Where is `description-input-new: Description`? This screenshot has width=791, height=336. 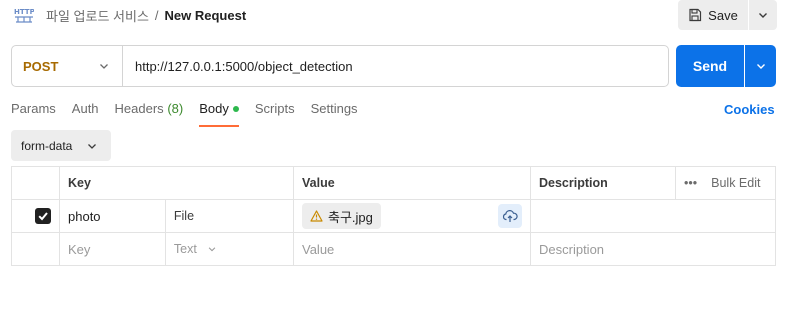
description-input-new: Description is located at coordinates (653, 249).